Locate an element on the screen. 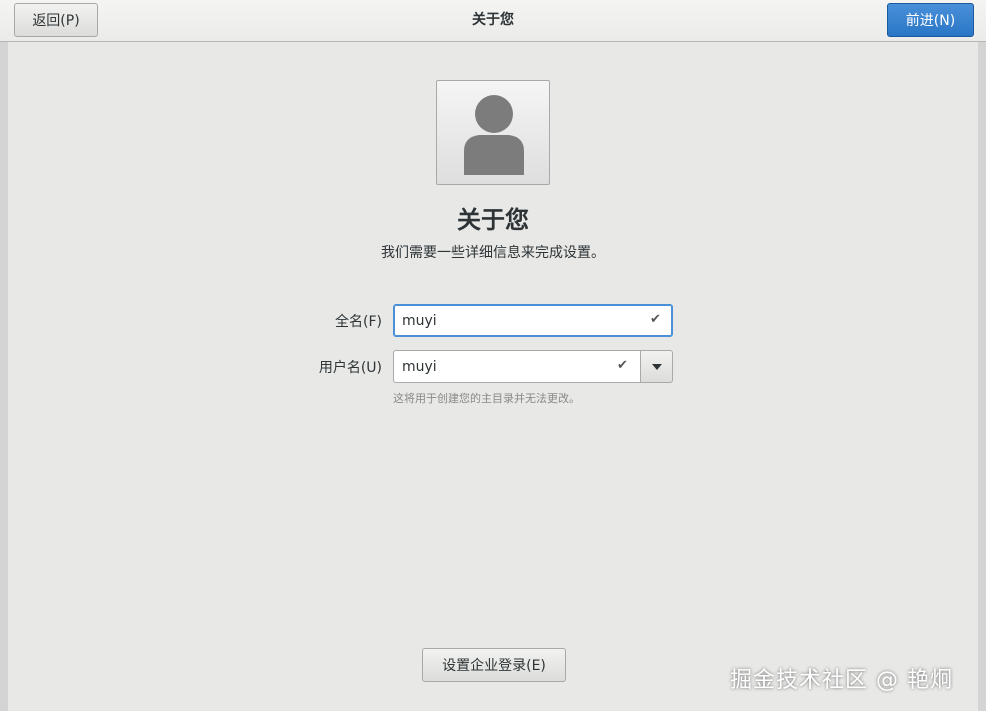 The image size is (986, 711). enterprise-login-button: 设置企业登录(E) is located at coordinates (494, 665).